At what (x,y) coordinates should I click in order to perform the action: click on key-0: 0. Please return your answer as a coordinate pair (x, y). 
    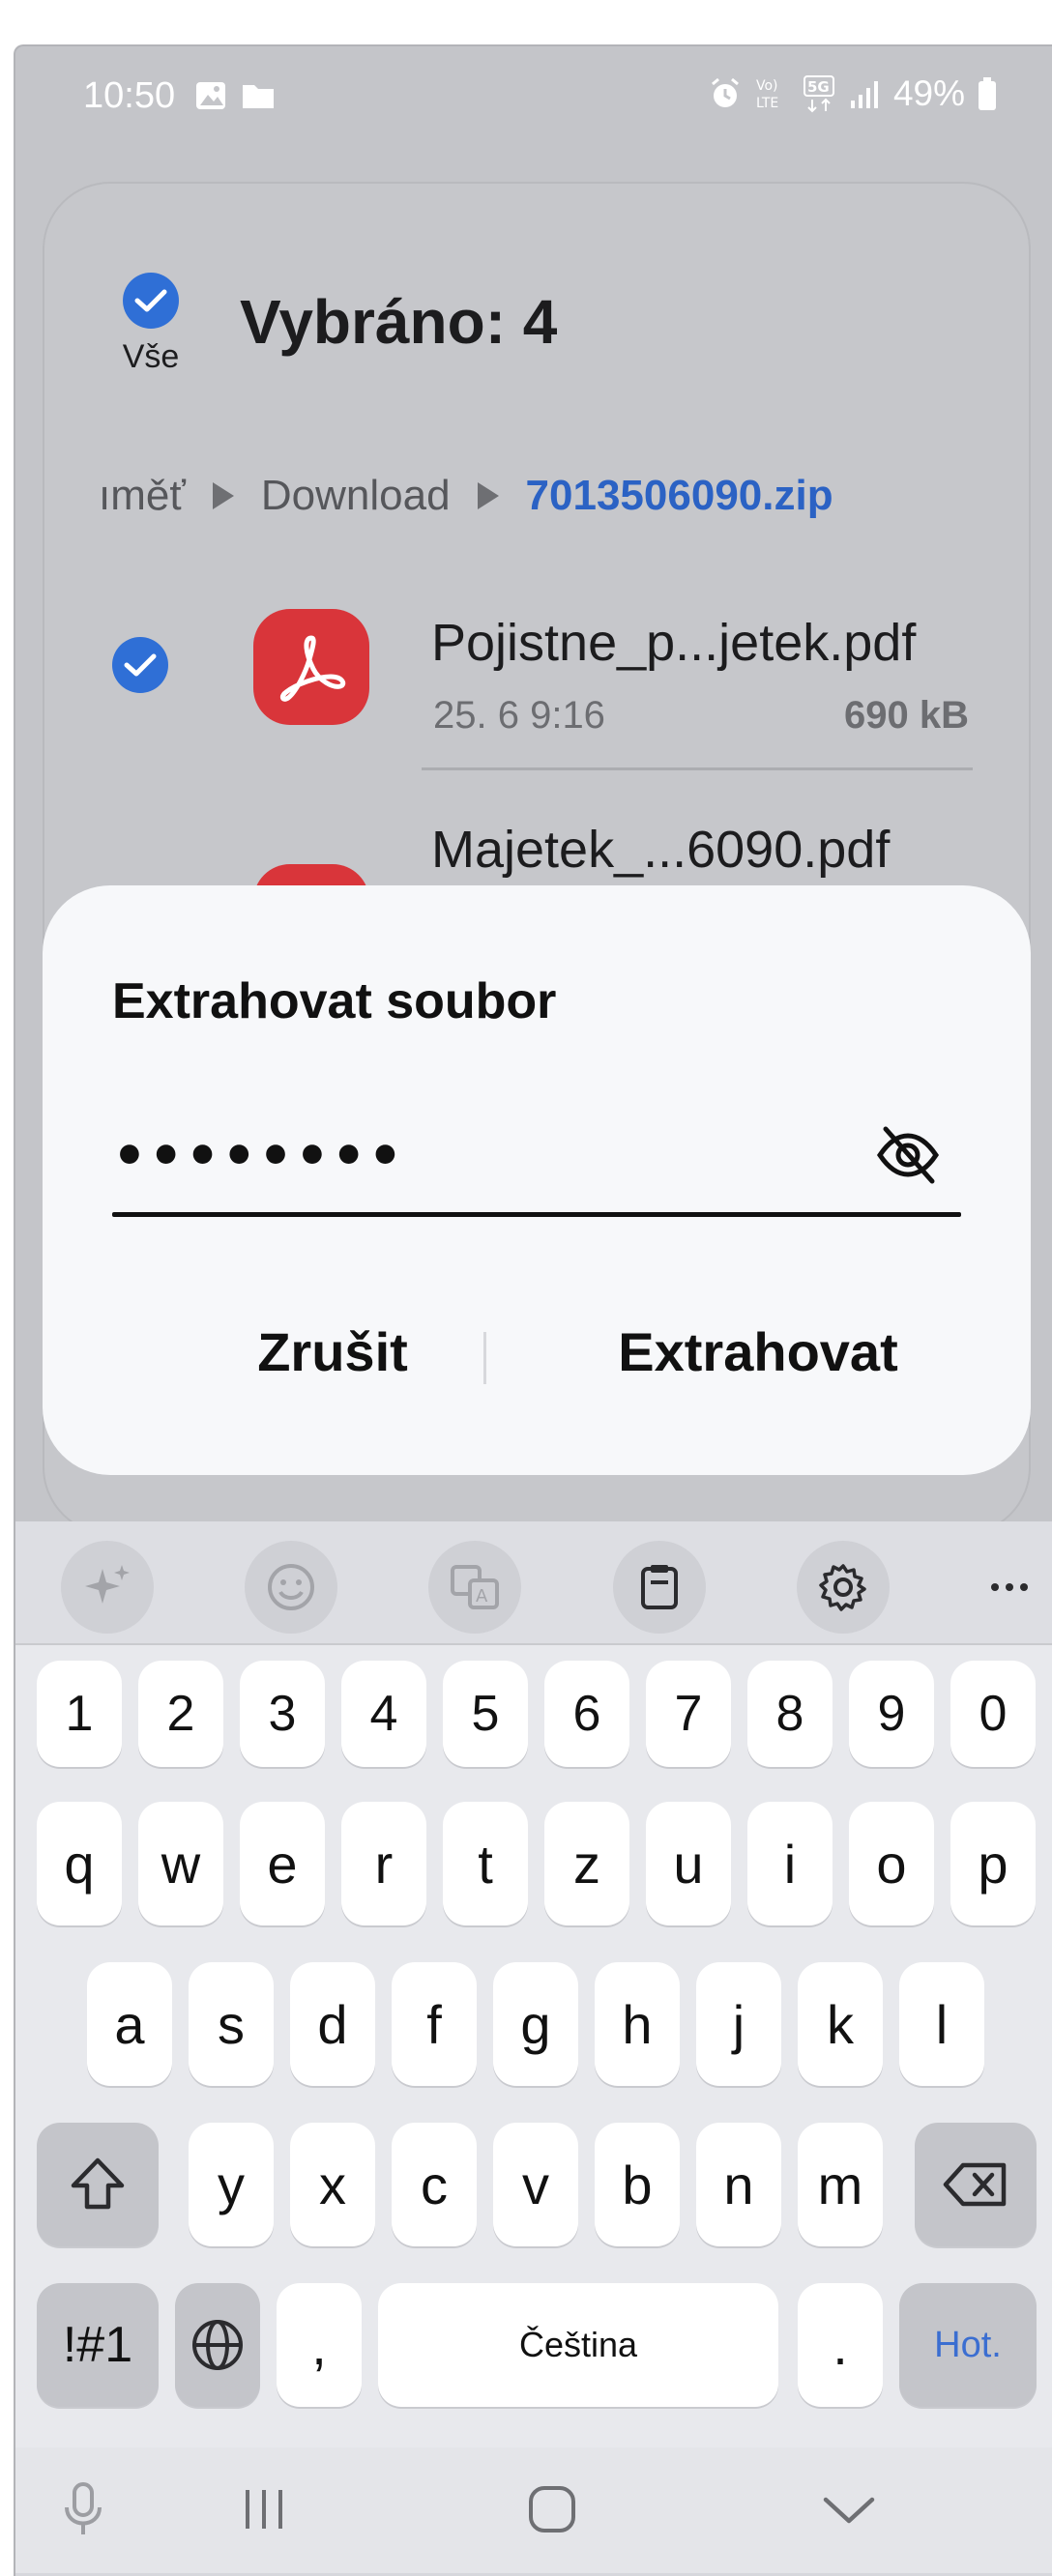
    Looking at the image, I should click on (993, 1714).